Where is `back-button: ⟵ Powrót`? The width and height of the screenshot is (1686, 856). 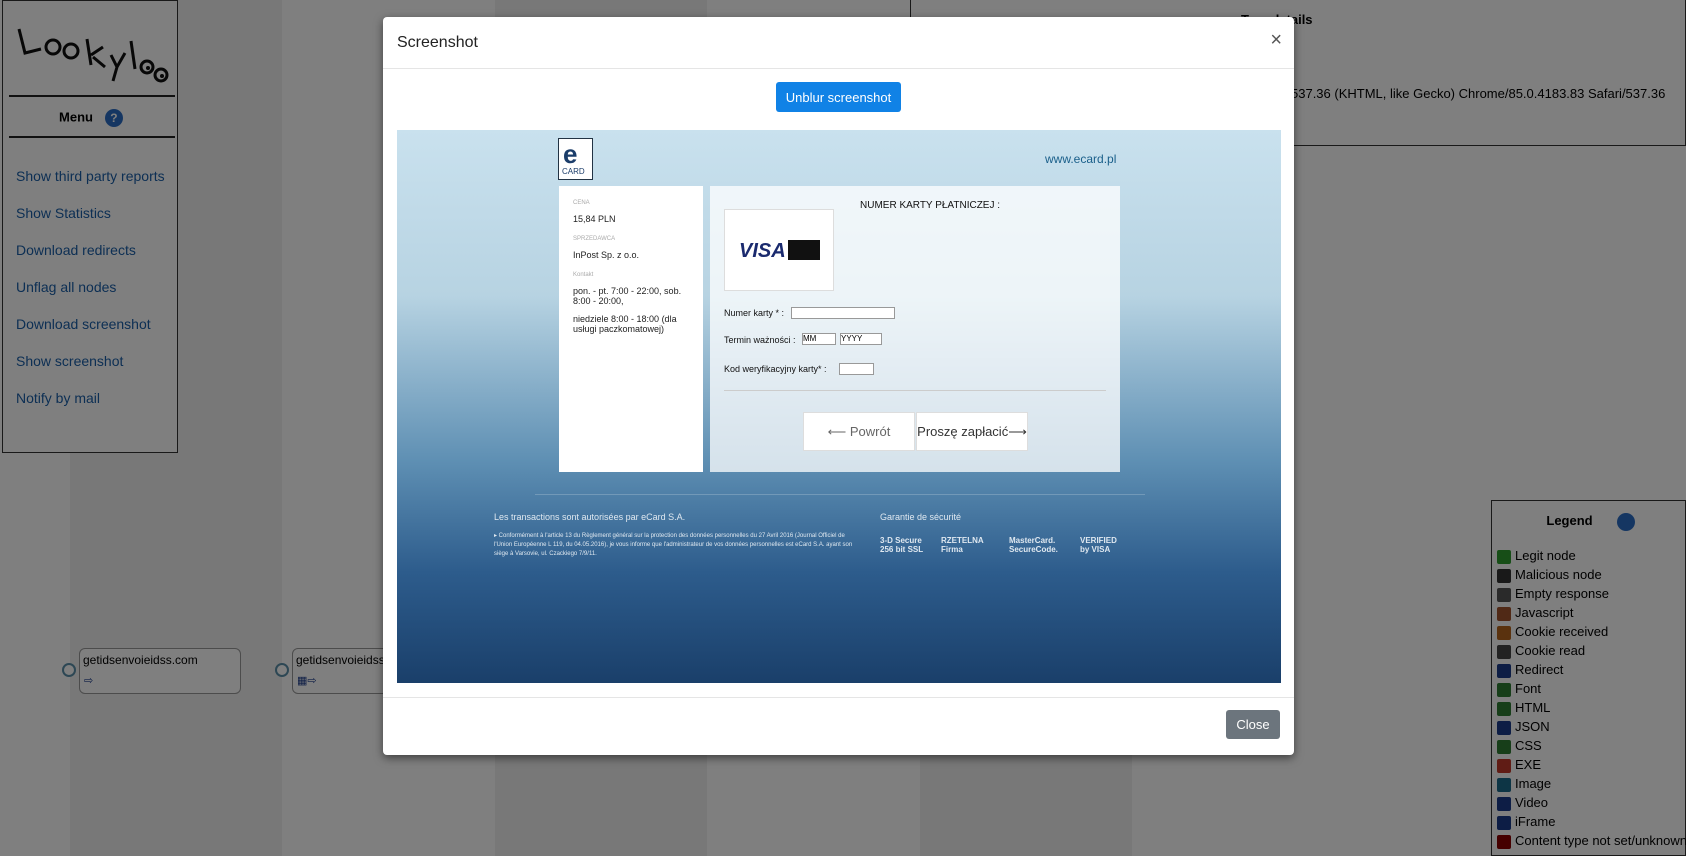 back-button: ⟵ Powrót is located at coordinates (859, 431).